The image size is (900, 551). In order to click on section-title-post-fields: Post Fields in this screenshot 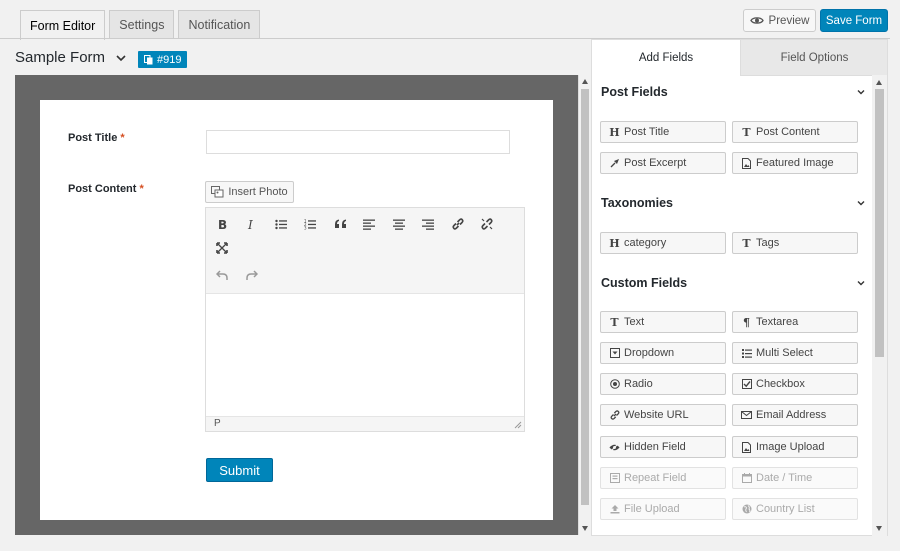, I will do `click(634, 92)`.